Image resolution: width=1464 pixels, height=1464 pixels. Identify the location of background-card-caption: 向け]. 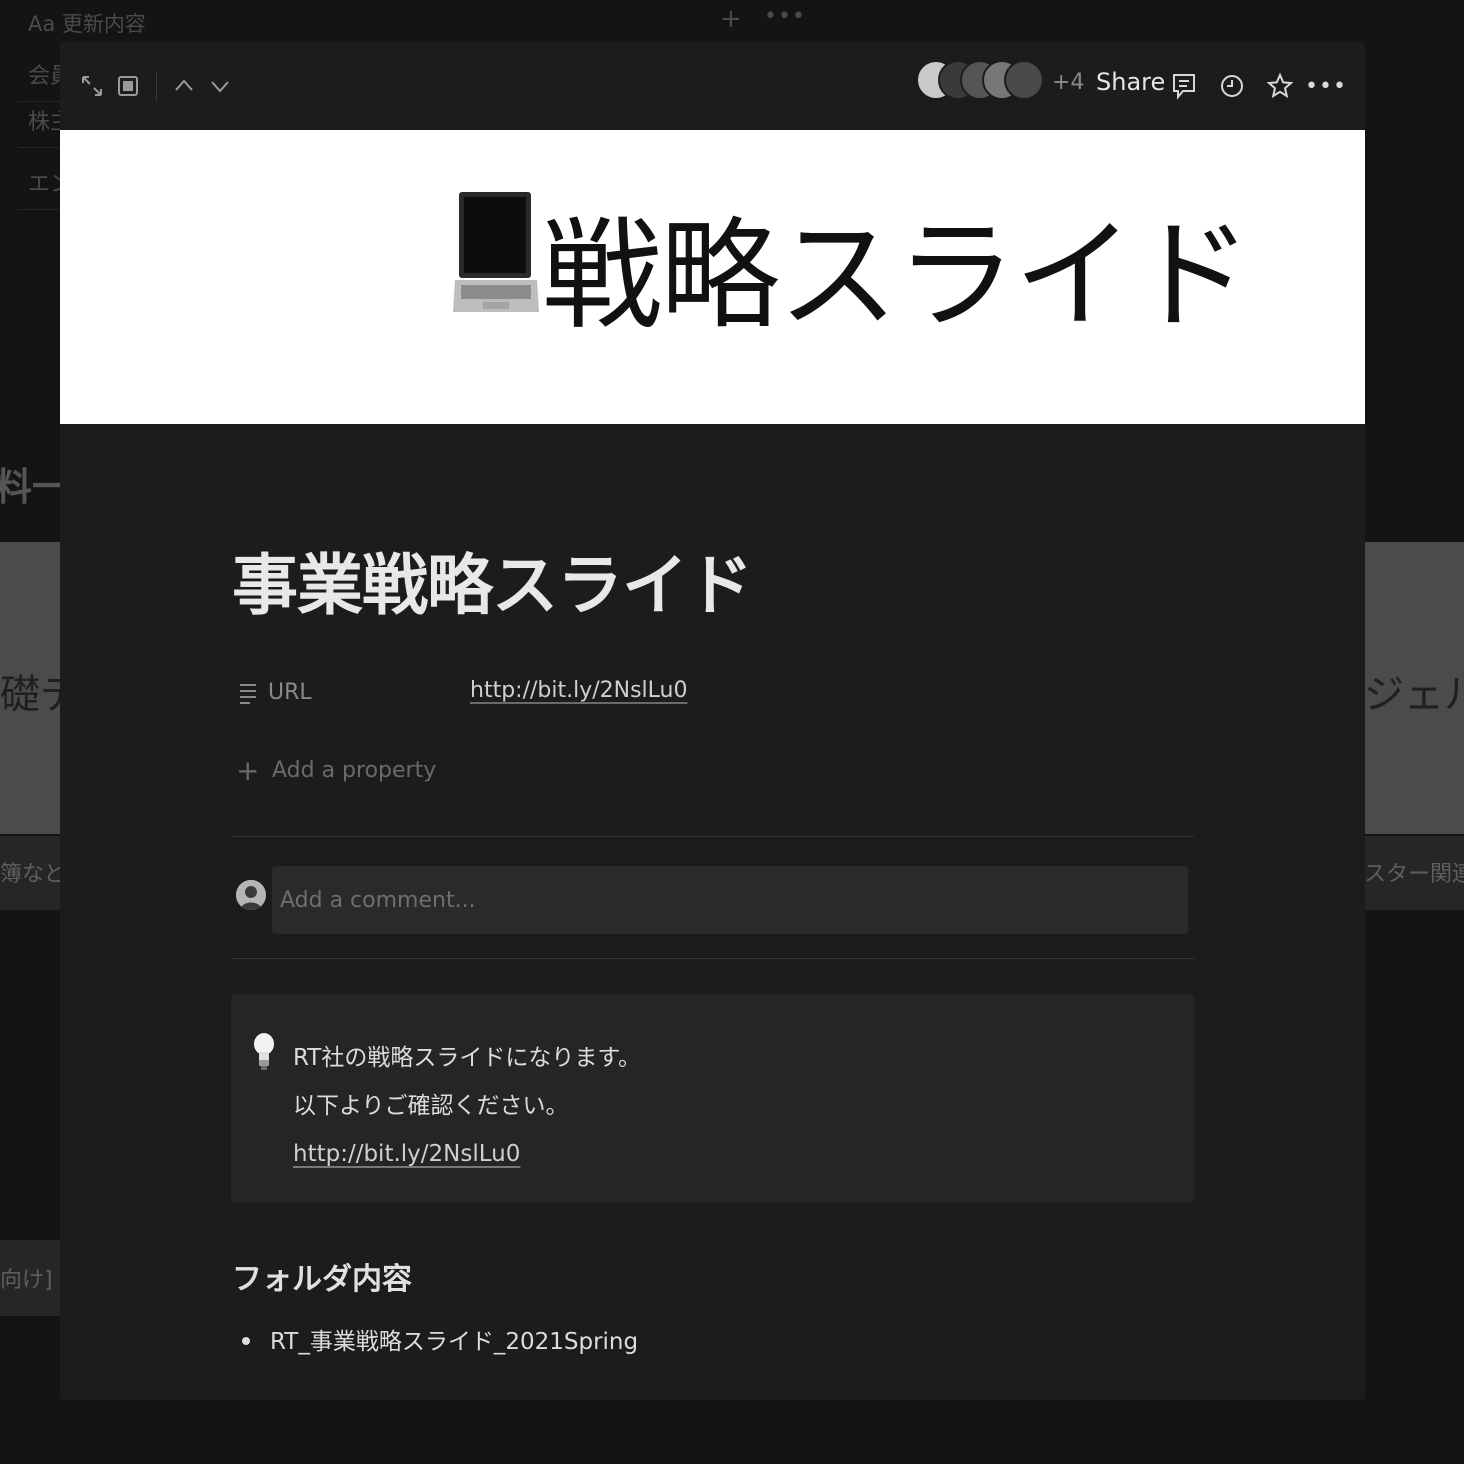
(30, 1278).